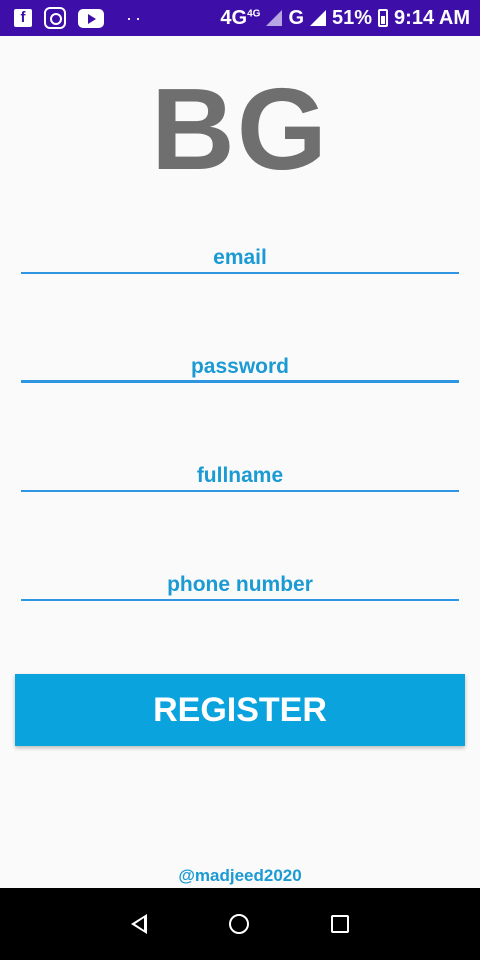 The image size is (480, 960). What do you see at coordinates (55, 18) in the screenshot?
I see `instagram-icon` at bounding box center [55, 18].